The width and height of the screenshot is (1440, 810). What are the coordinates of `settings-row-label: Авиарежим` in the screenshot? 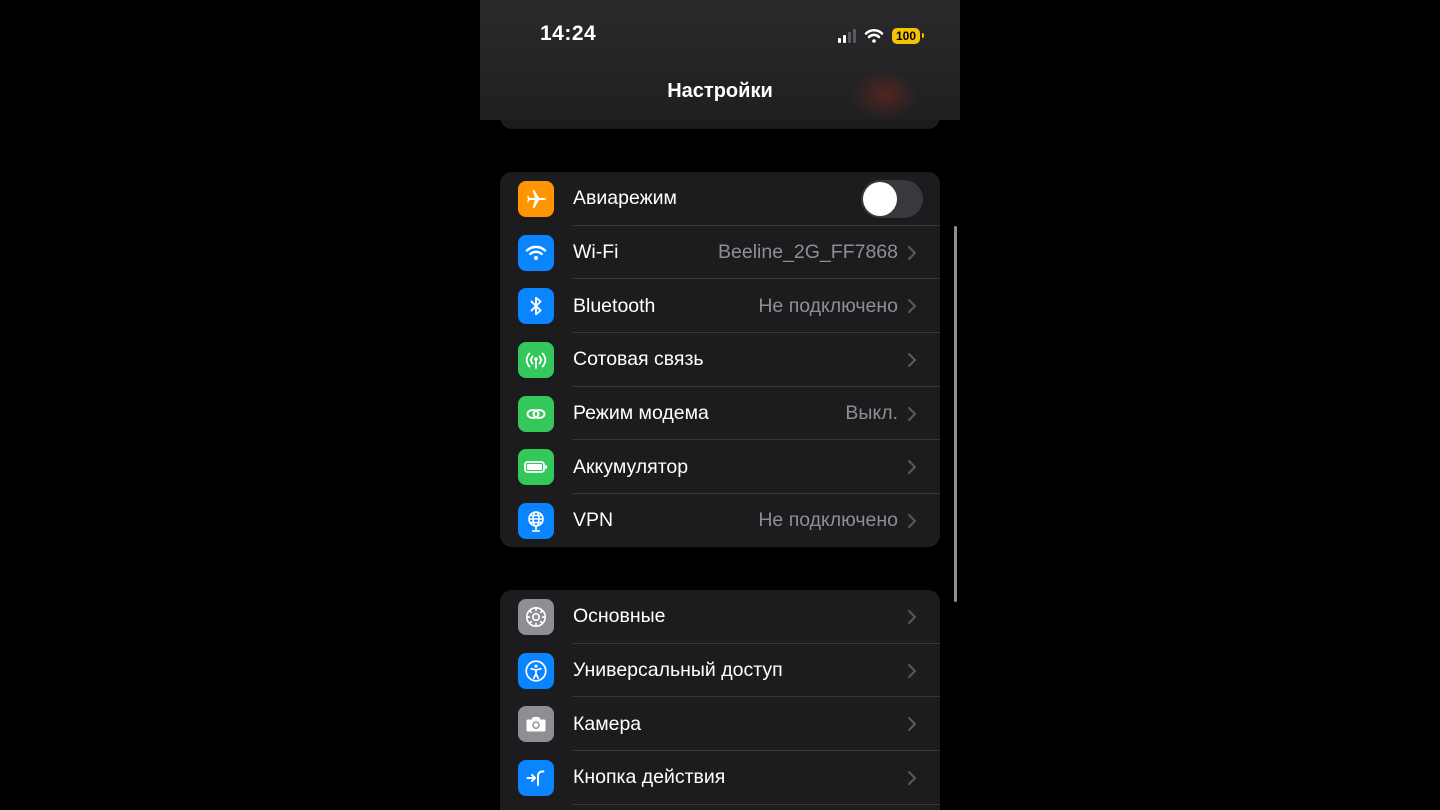 It's located at (625, 198).